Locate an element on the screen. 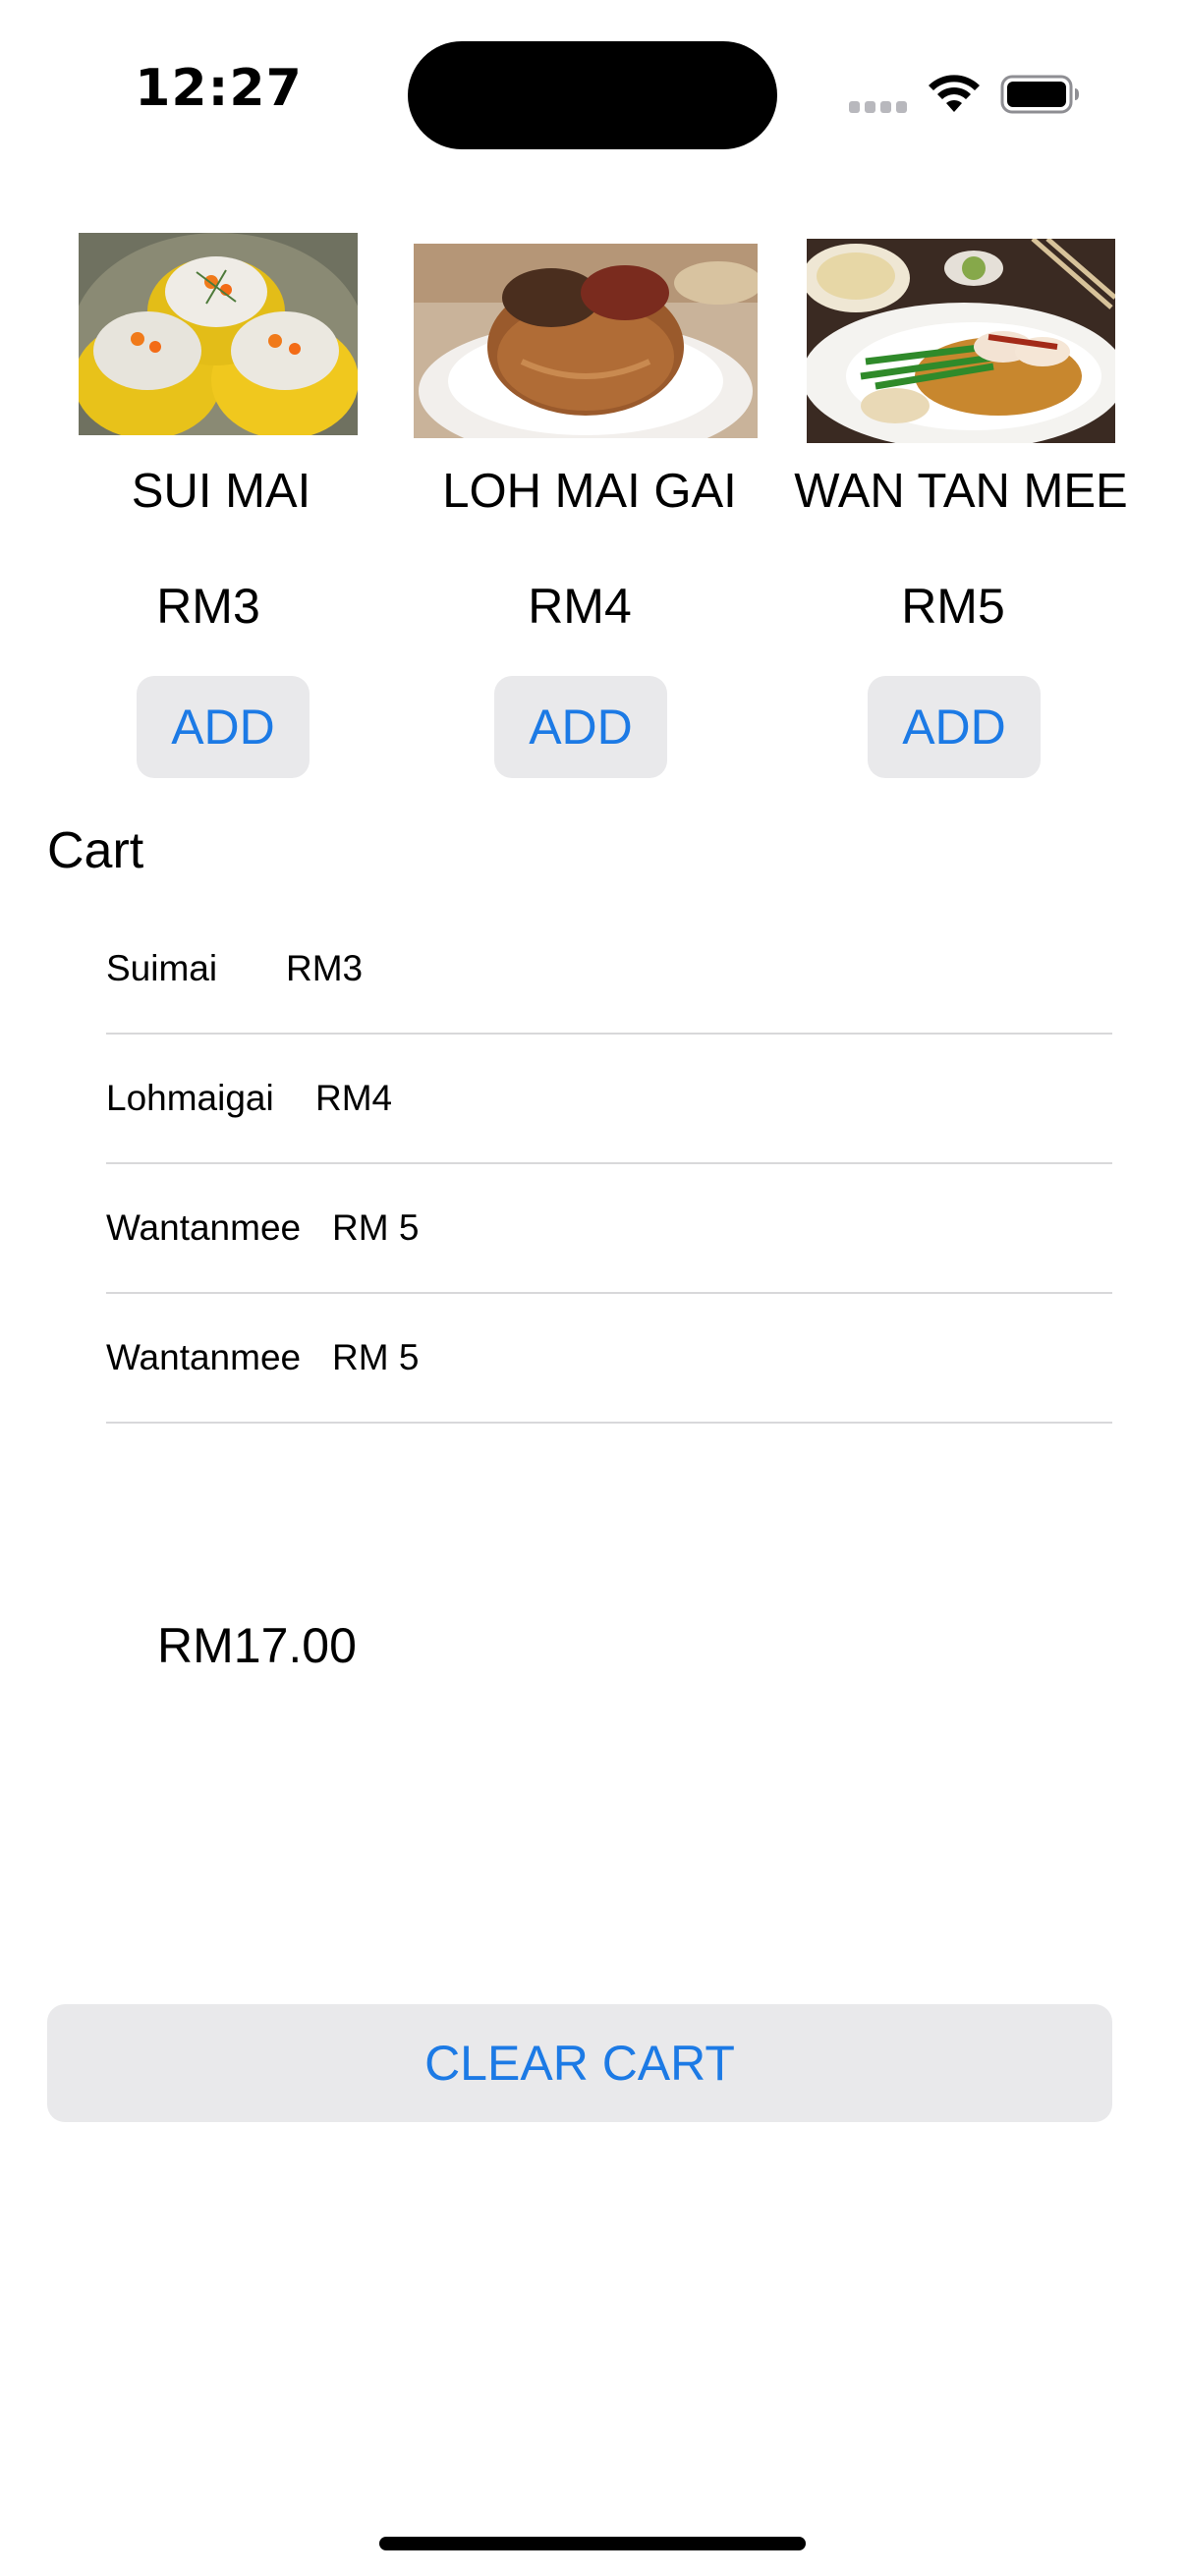 The image size is (1185, 2576). product-name: SUI MAI is located at coordinates (221, 491).